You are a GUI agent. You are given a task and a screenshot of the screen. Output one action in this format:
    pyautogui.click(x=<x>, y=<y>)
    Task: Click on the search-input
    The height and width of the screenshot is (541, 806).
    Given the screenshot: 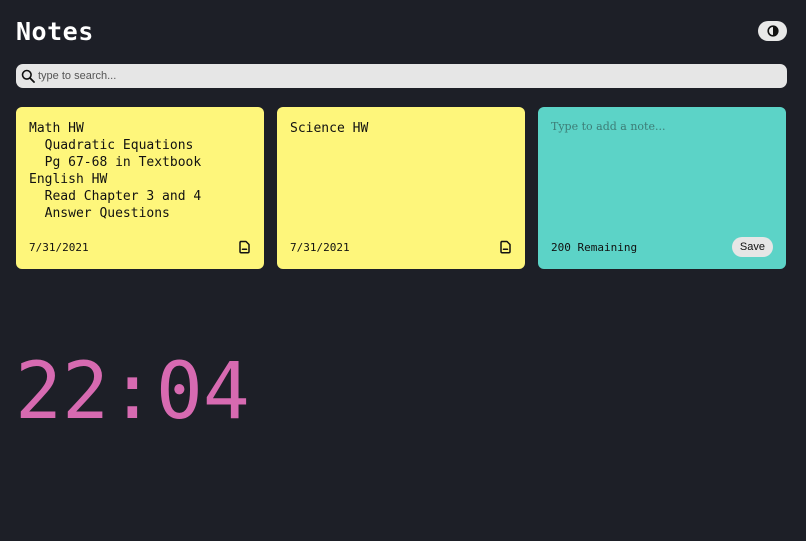 What is the action you would take?
    pyautogui.click(x=412, y=76)
    